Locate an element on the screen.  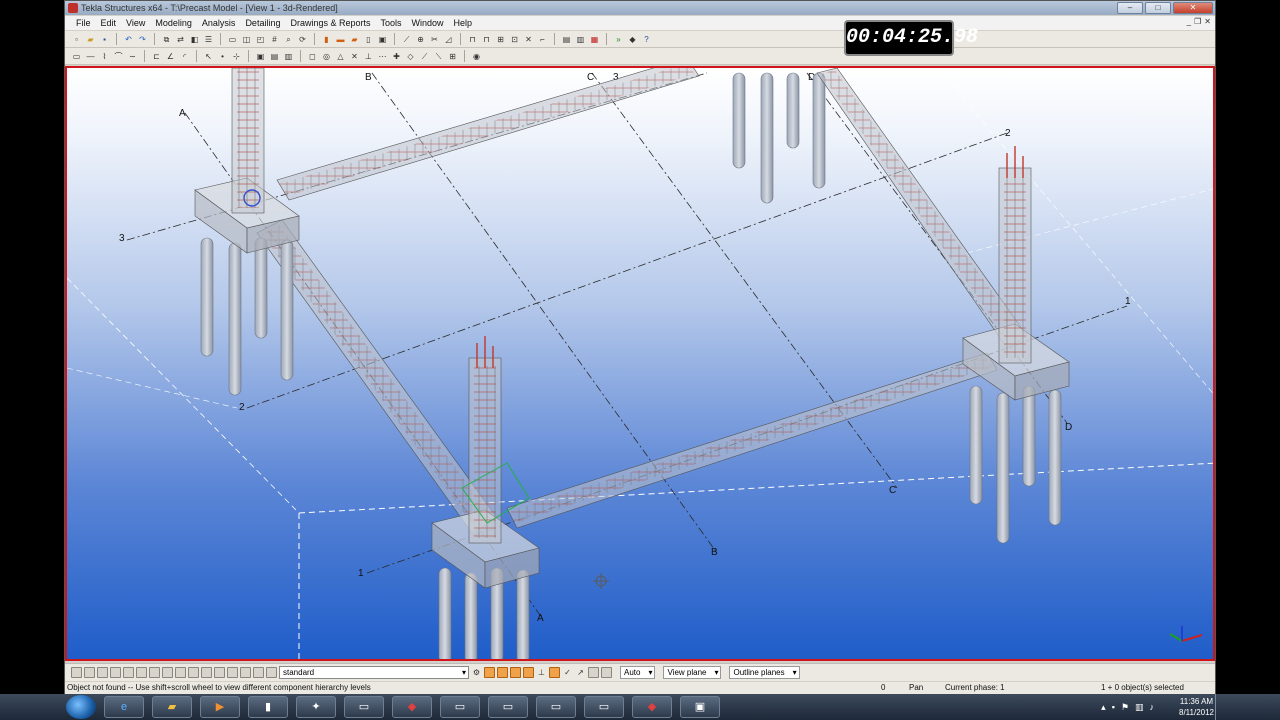
outline-mode-dropdown: Outline planes is located at coordinates (764, 672).